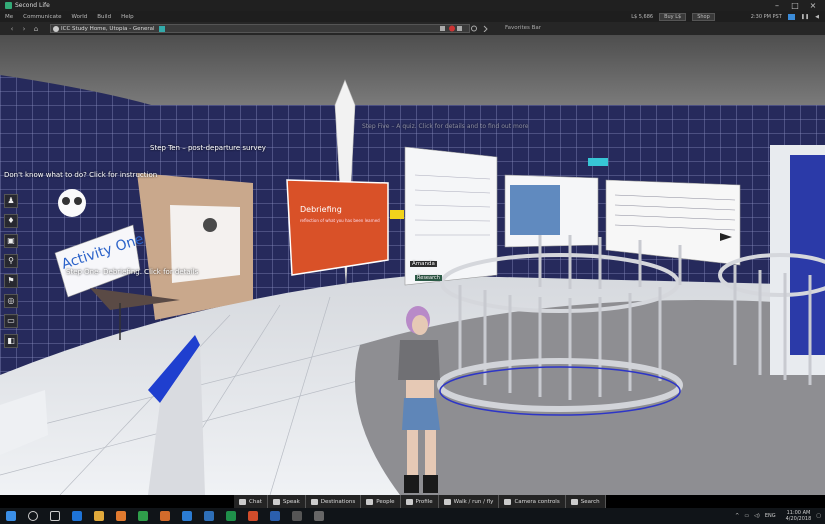  What do you see at coordinates (187, 516) in the screenshot?
I see `word-icon` at bounding box center [187, 516].